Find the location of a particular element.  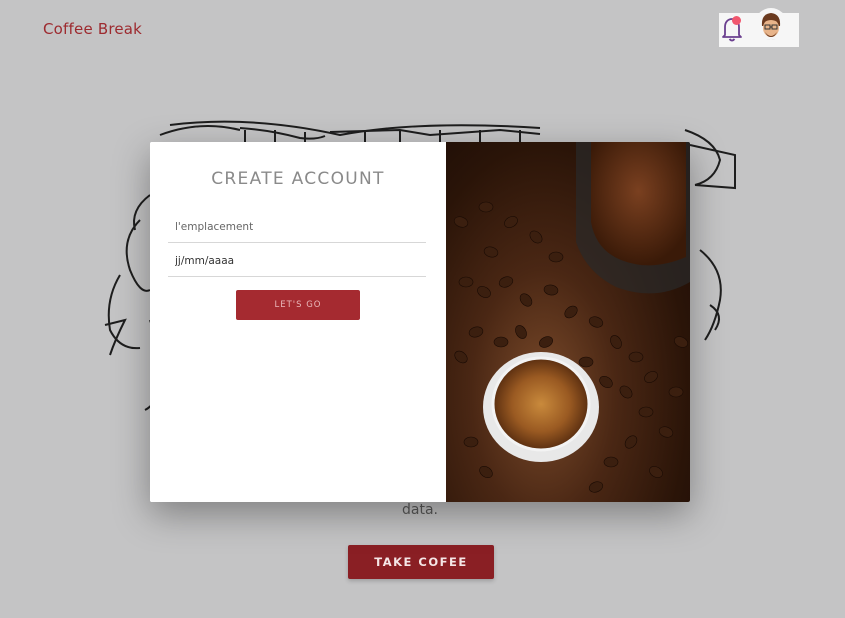

user-area is located at coordinates (759, 27).